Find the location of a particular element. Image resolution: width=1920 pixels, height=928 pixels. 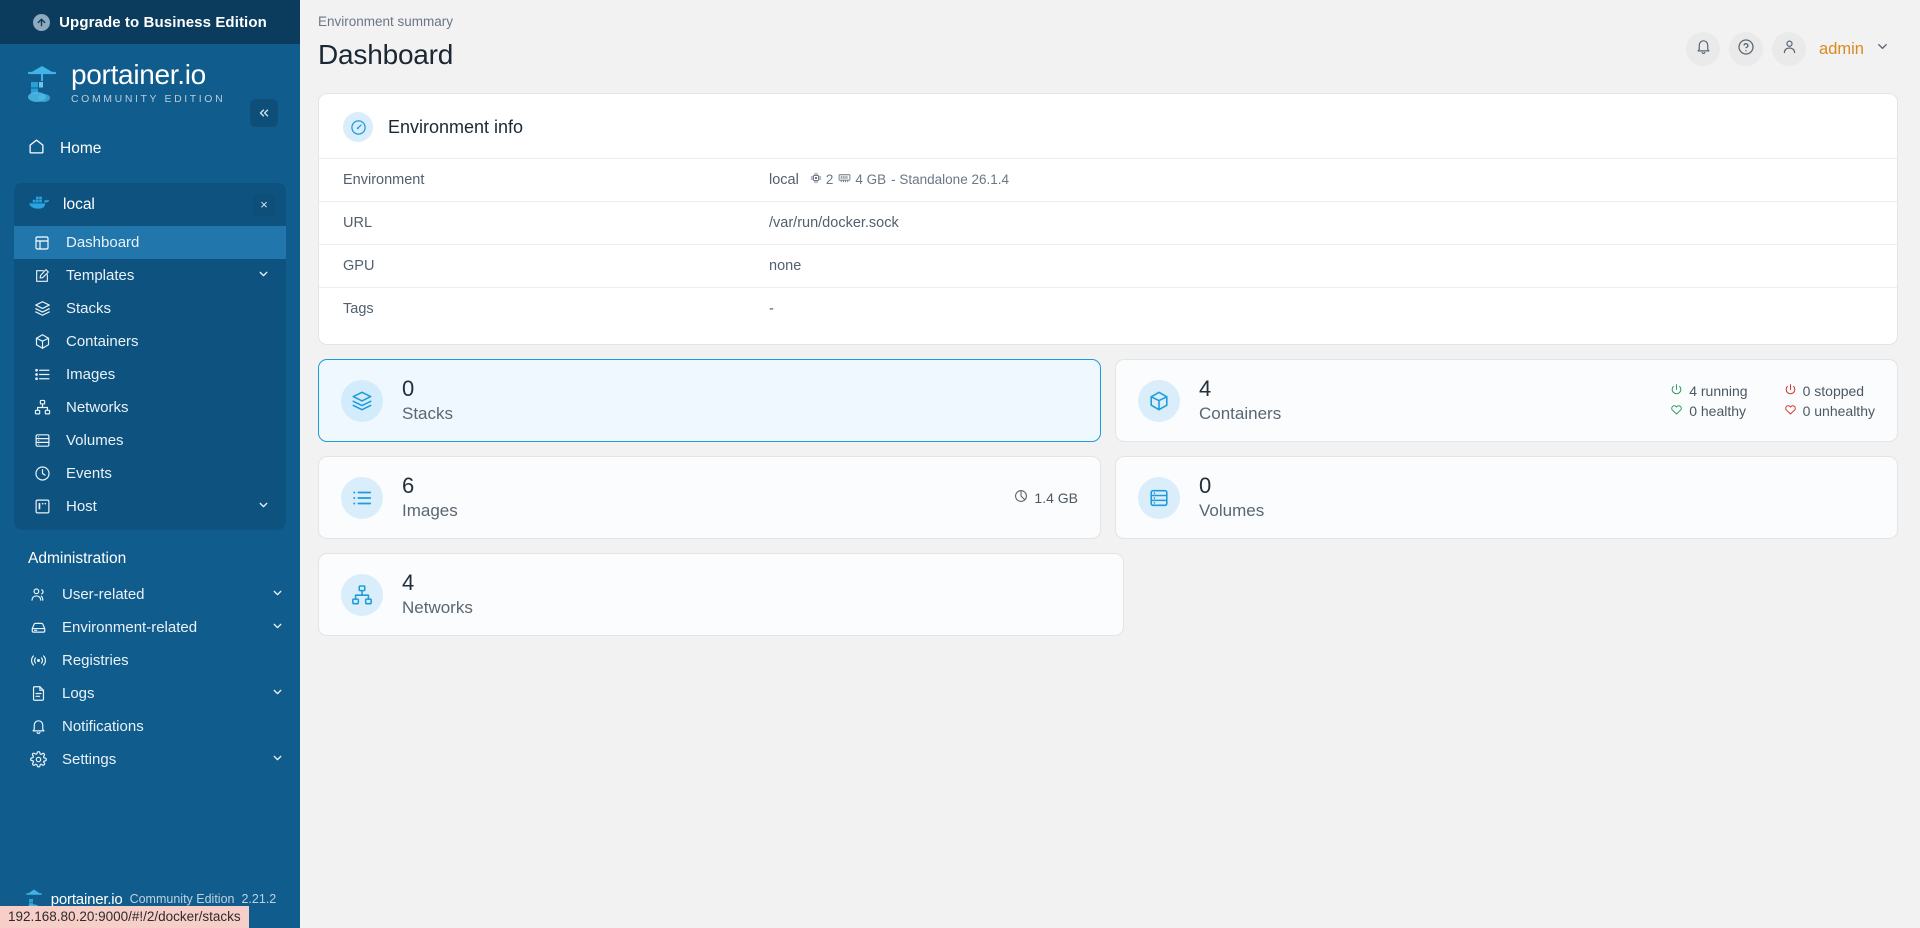

page-title: Dashboard is located at coordinates (386, 54).